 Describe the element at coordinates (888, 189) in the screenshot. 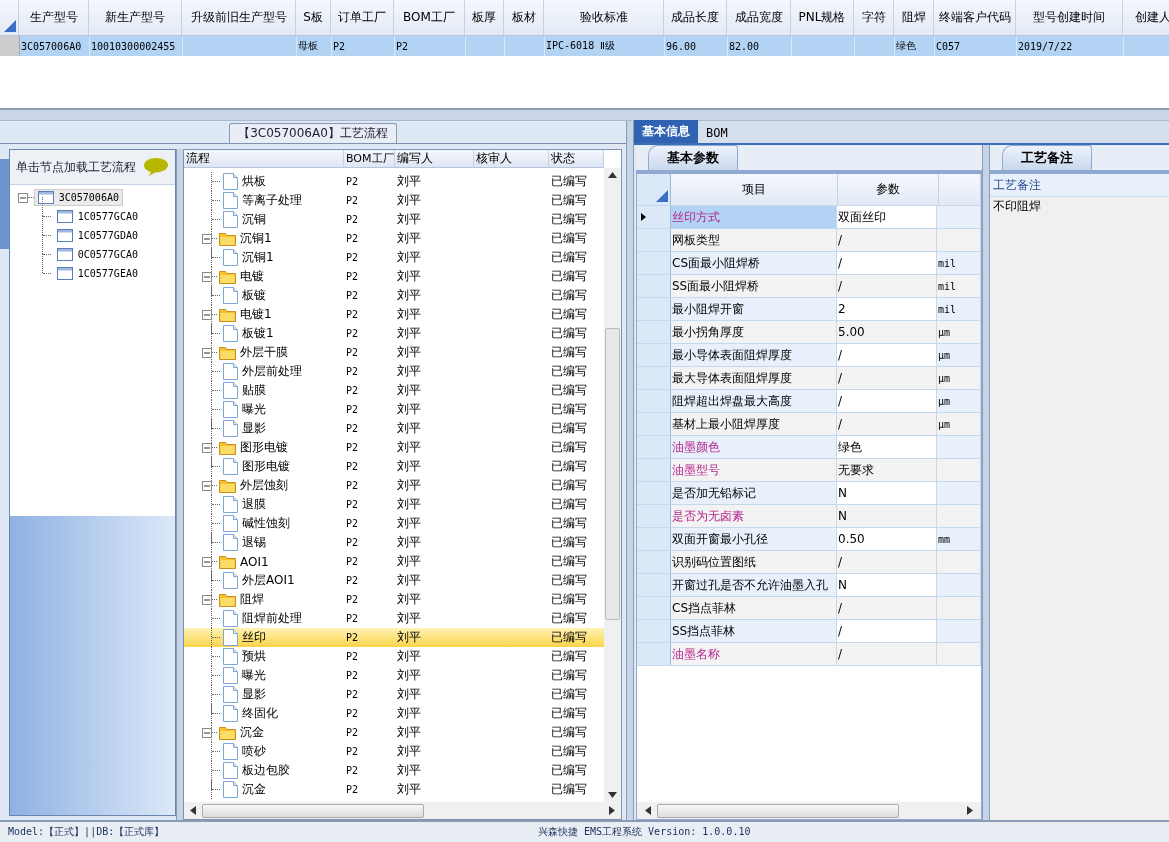

I see `column-header: 参数` at that location.